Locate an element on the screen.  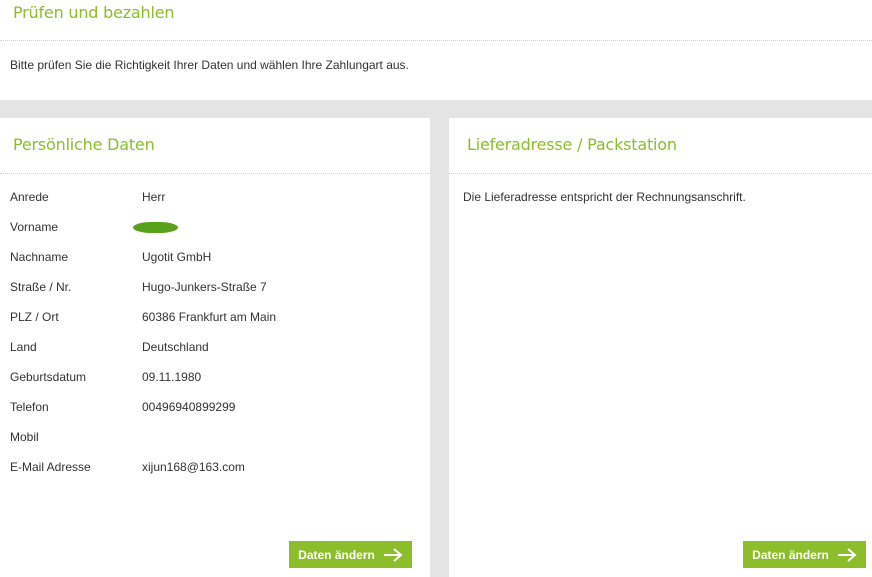
field-value: Hugo-Junkers-Straße 7 is located at coordinates (204, 287).